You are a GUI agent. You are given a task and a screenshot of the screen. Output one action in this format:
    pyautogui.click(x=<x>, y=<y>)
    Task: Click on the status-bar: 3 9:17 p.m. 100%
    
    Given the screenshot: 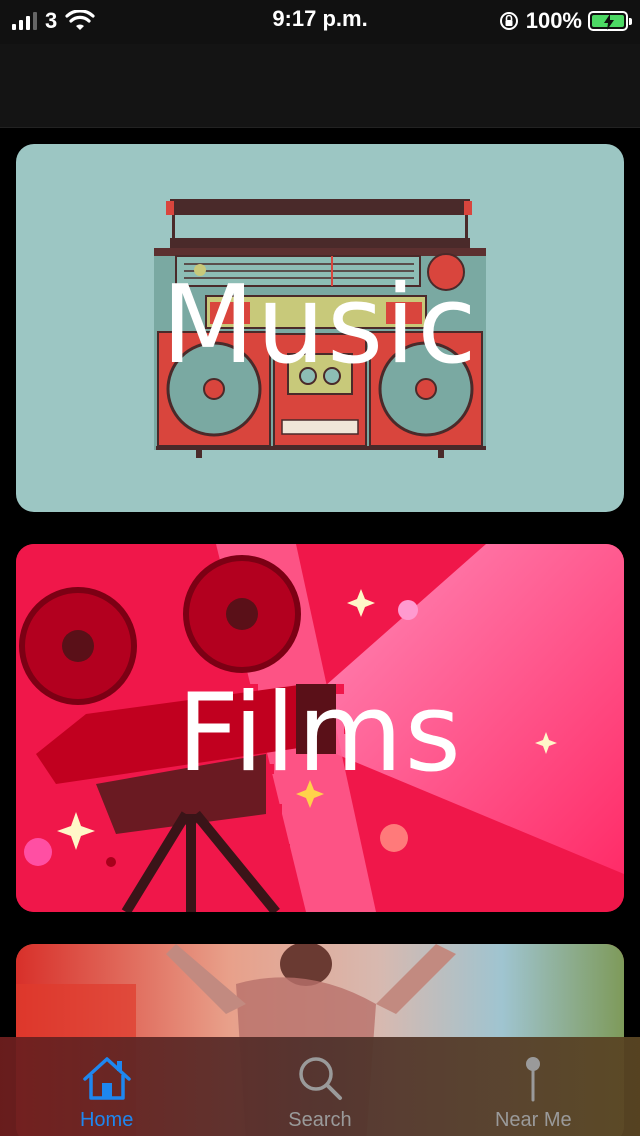 What is the action you would take?
    pyautogui.click(x=320, y=22)
    